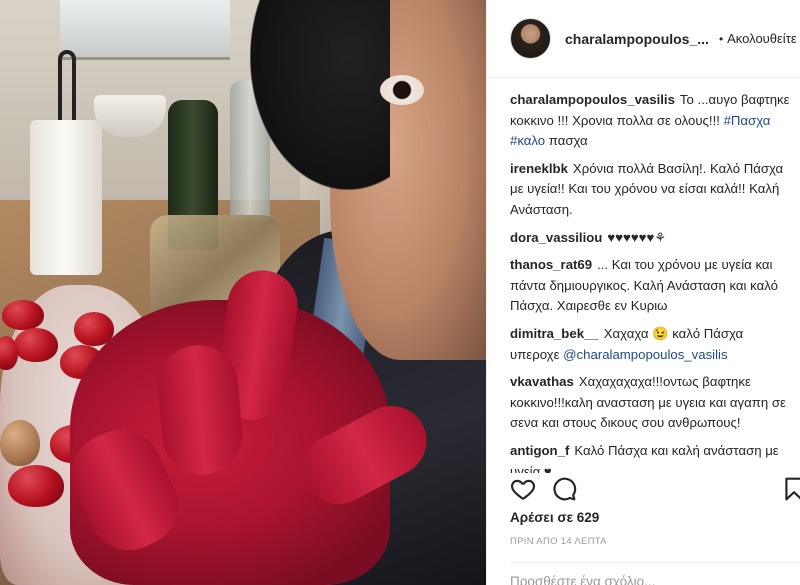 The width and height of the screenshot is (800, 585). Describe the element at coordinates (558, 541) in the screenshot. I see `post-timestamp: ΠΡΙΝ ΑΠΟ 14 ΛΕΠΤΑ` at that location.